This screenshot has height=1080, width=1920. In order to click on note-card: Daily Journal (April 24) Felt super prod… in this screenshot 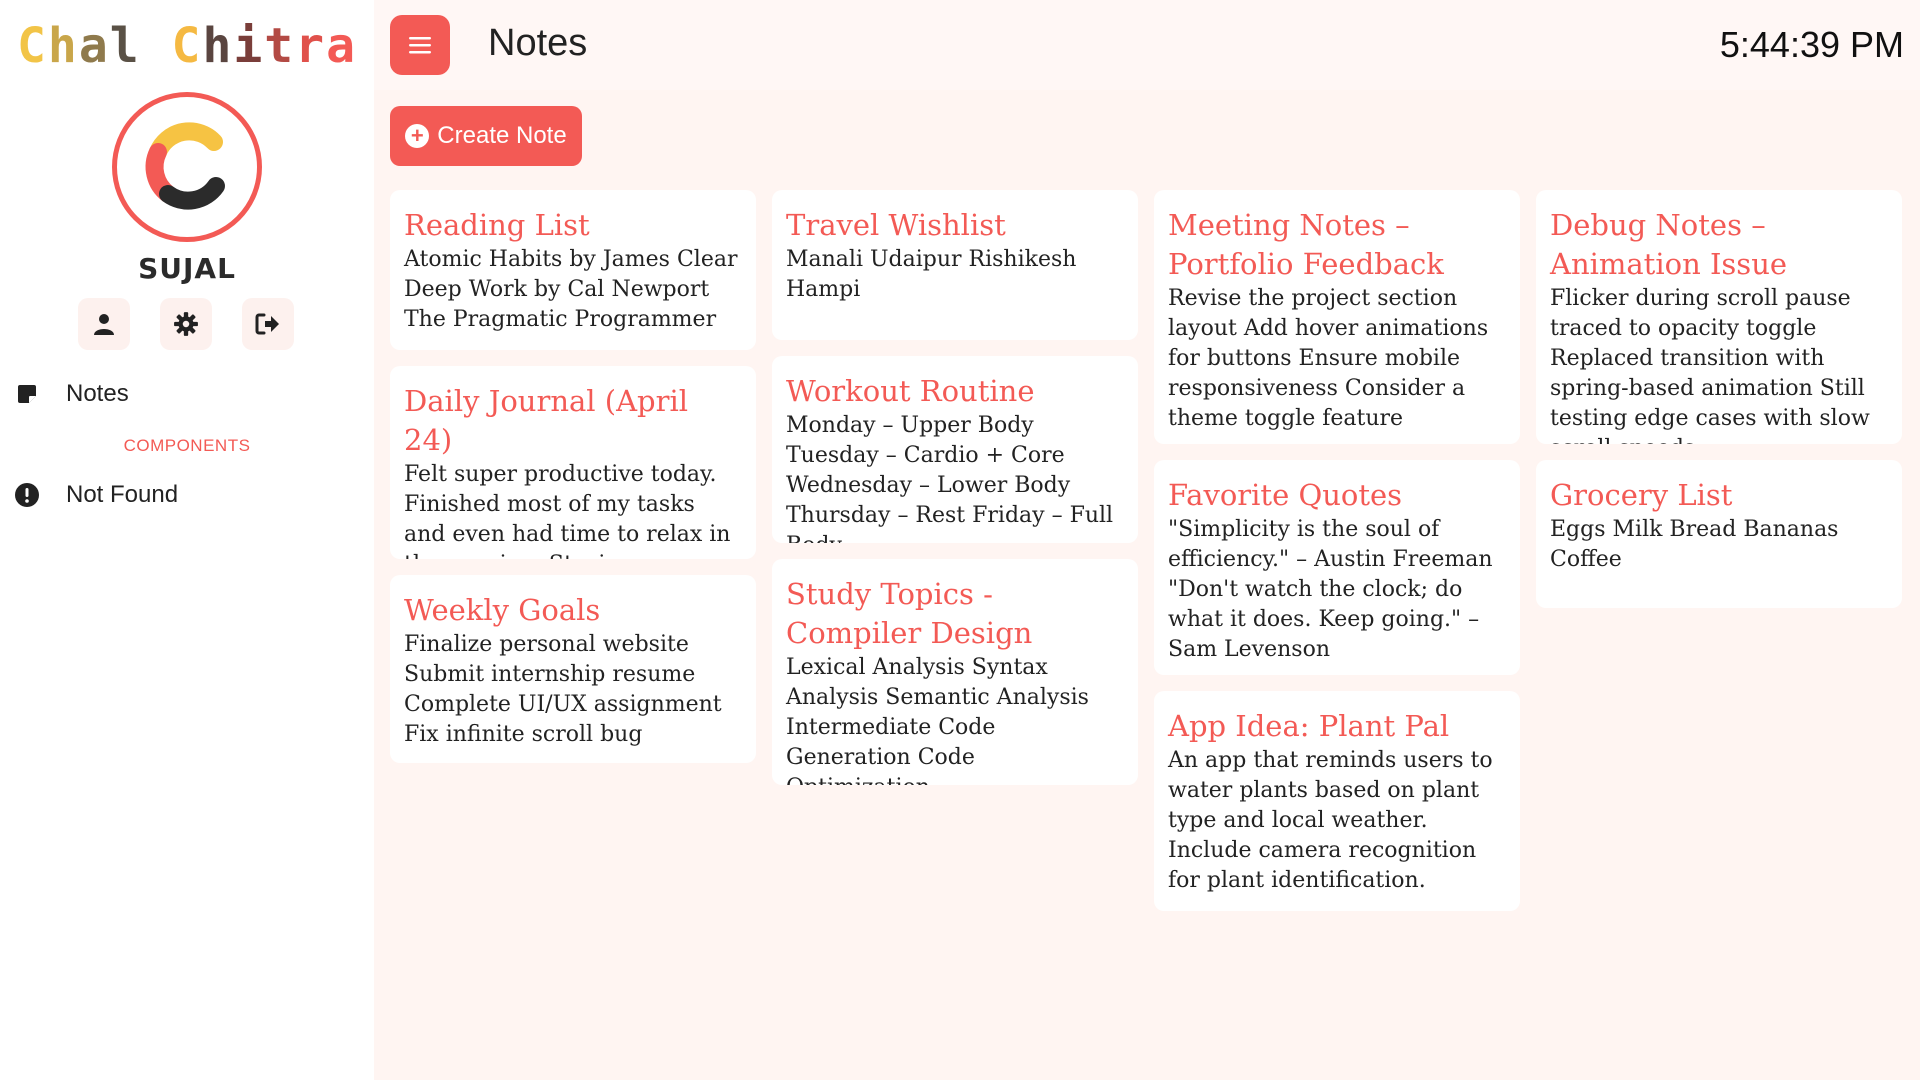, I will do `click(573, 462)`.